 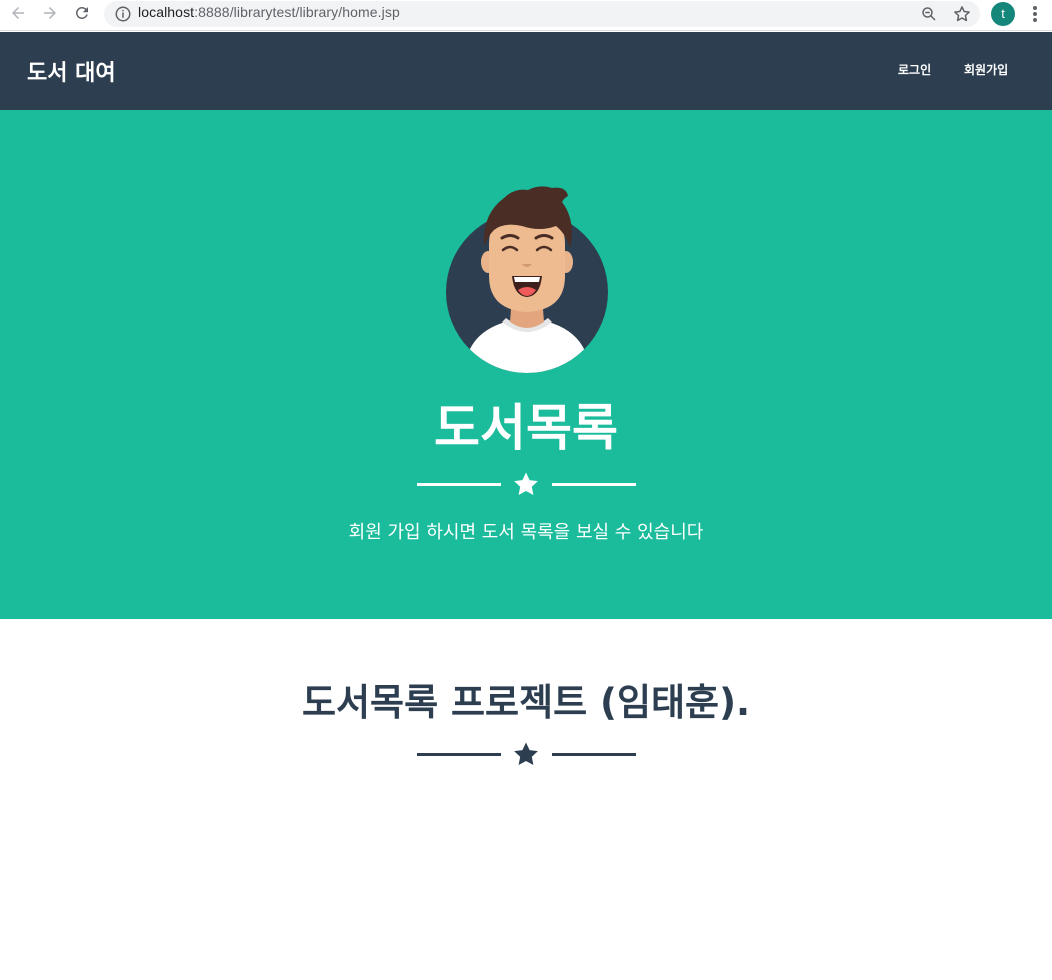 What do you see at coordinates (1003, 14) in the screenshot?
I see `profile-avatar: t` at bounding box center [1003, 14].